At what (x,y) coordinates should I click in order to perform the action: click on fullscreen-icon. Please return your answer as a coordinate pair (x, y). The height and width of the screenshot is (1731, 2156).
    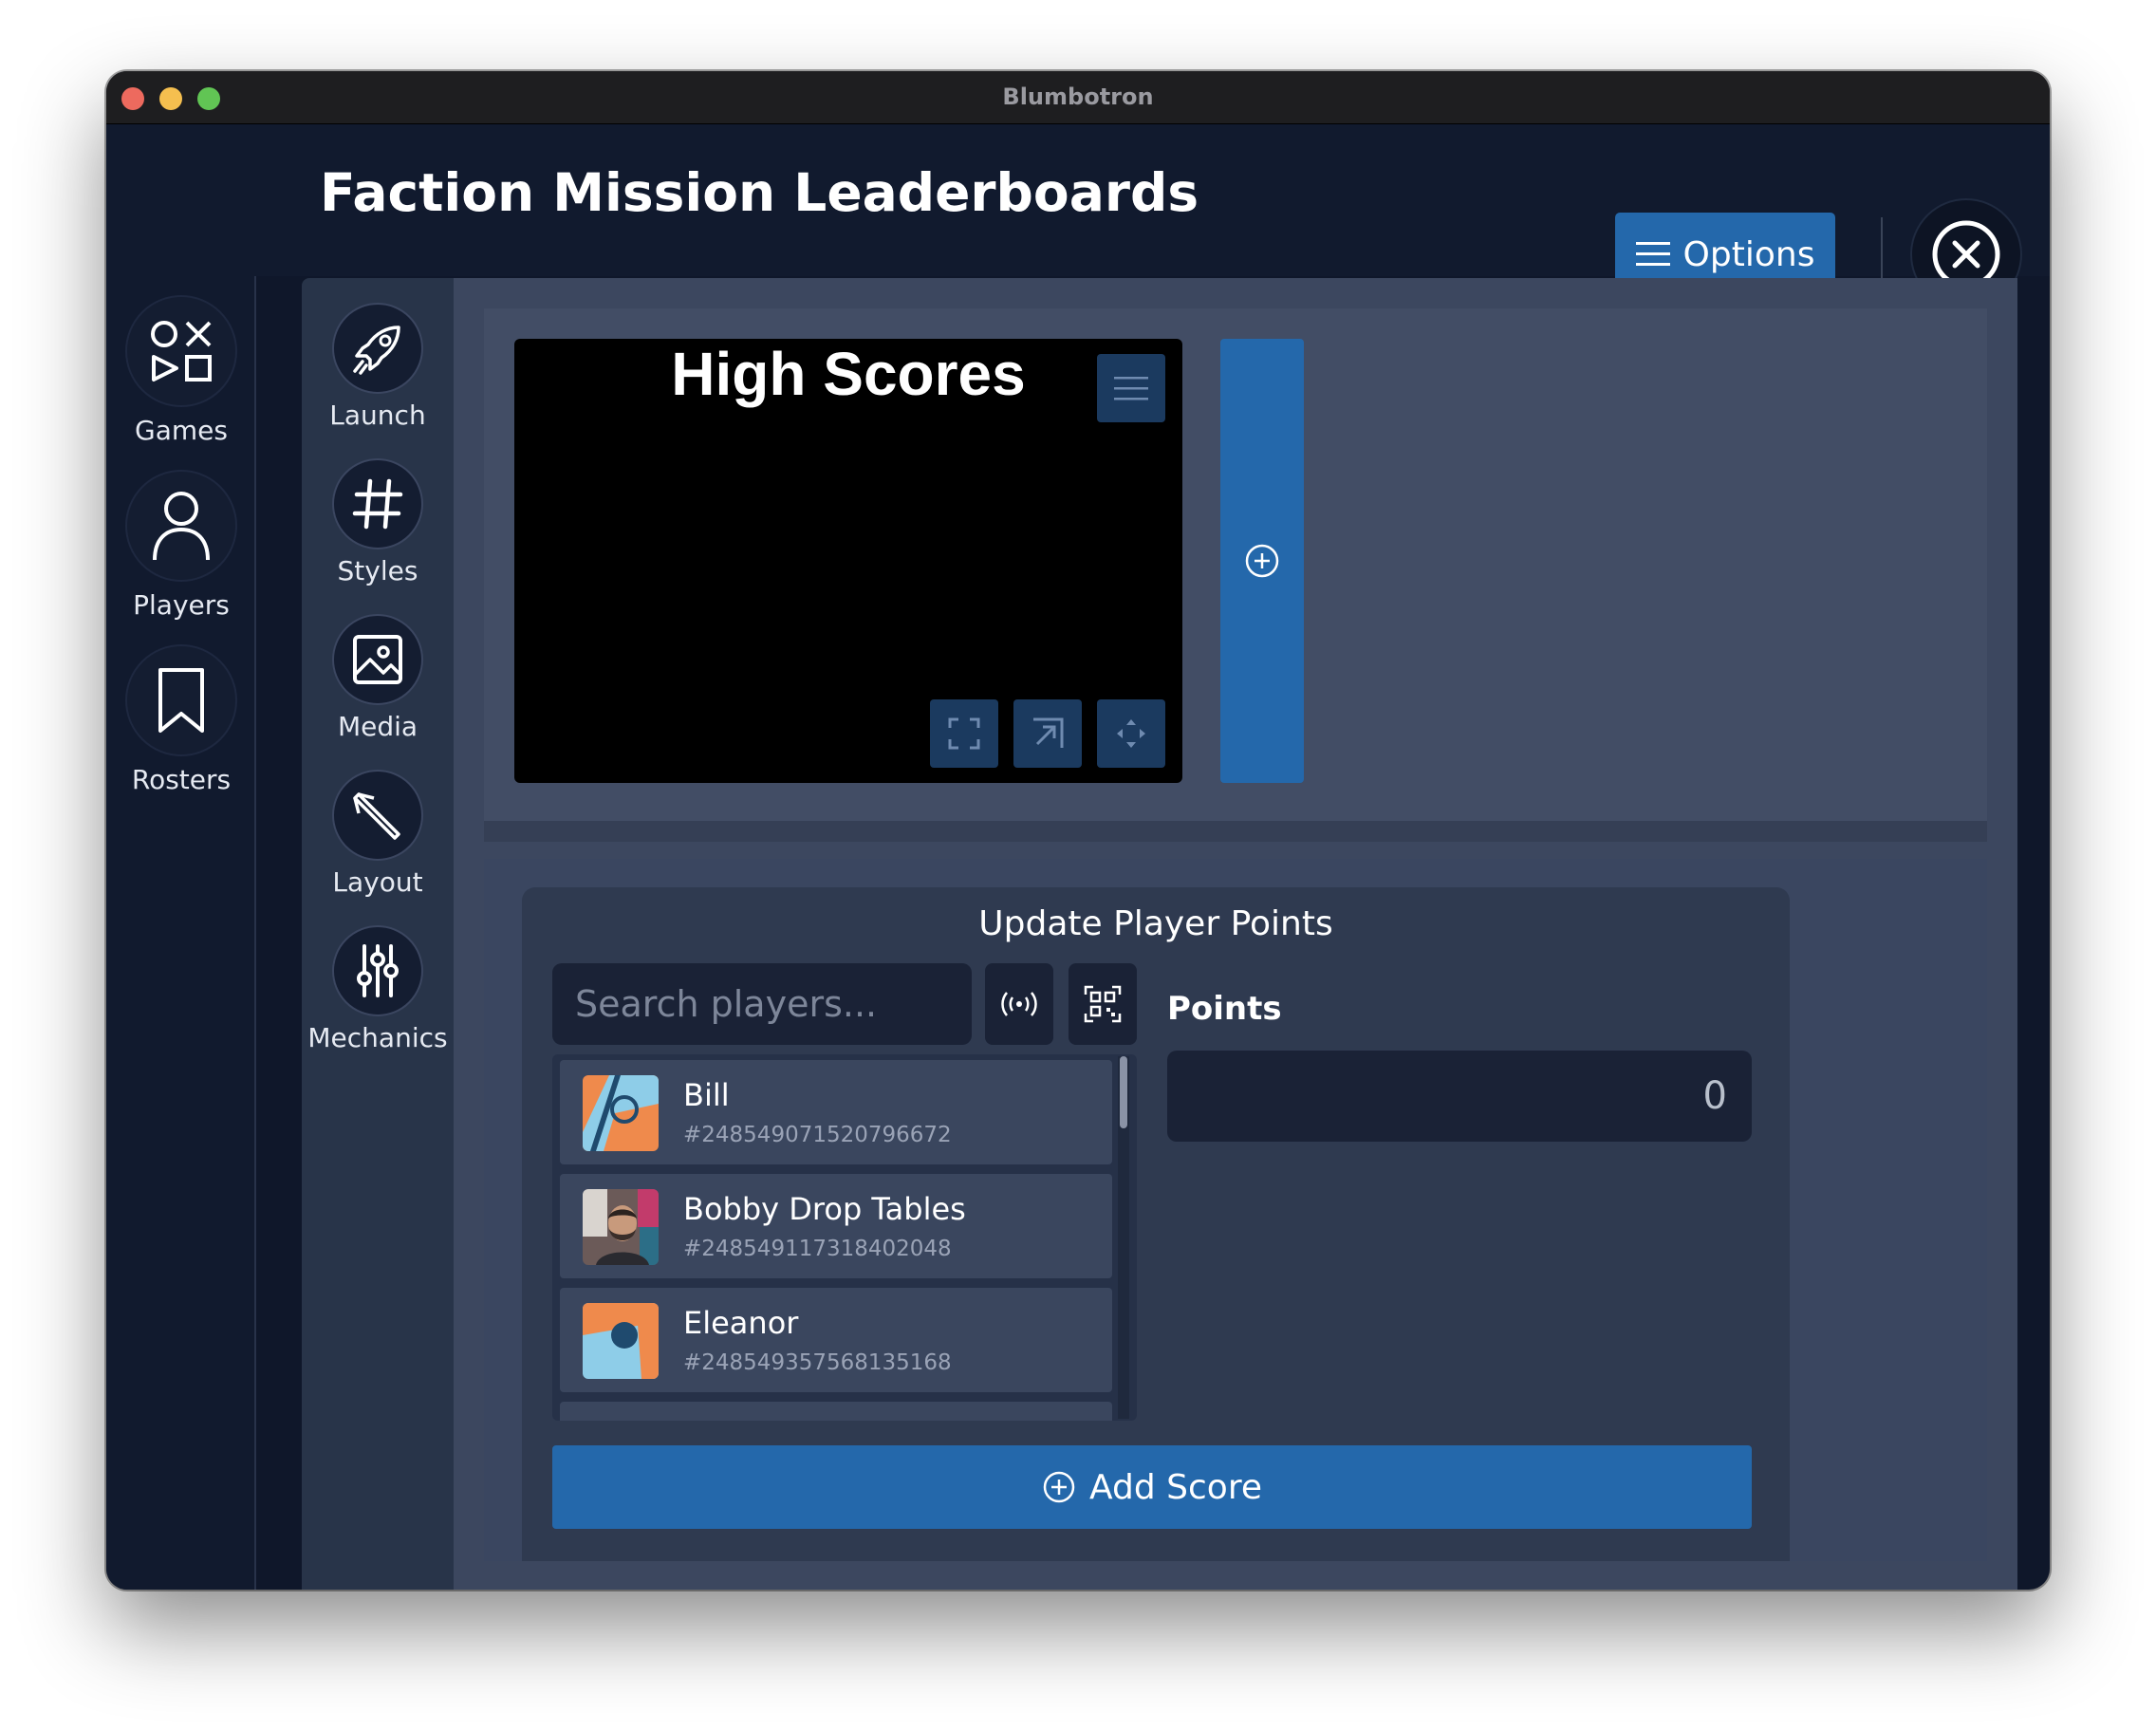
    Looking at the image, I should click on (964, 733).